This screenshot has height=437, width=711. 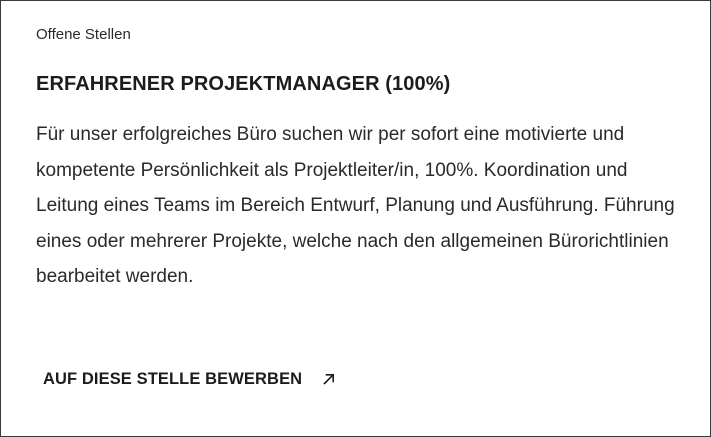 What do you see at coordinates (173, 379) in the screenshot?
I see `apply-link-label: AUF DIESE STELLE BEWERBEN` at bounding box center [173, 379].